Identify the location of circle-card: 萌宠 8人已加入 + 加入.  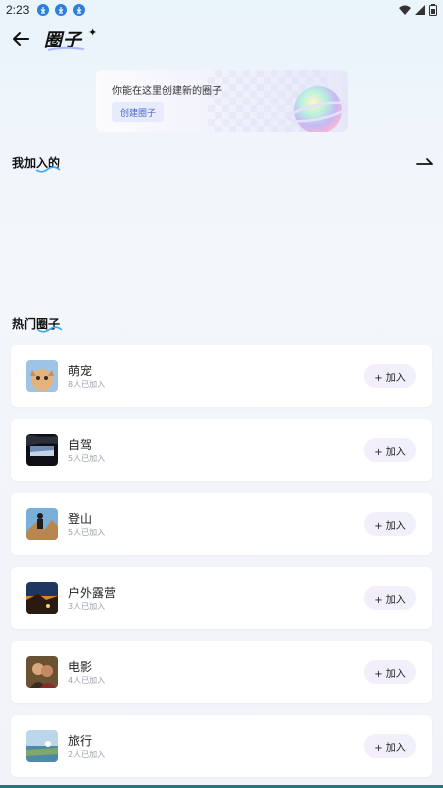
(221, 376).